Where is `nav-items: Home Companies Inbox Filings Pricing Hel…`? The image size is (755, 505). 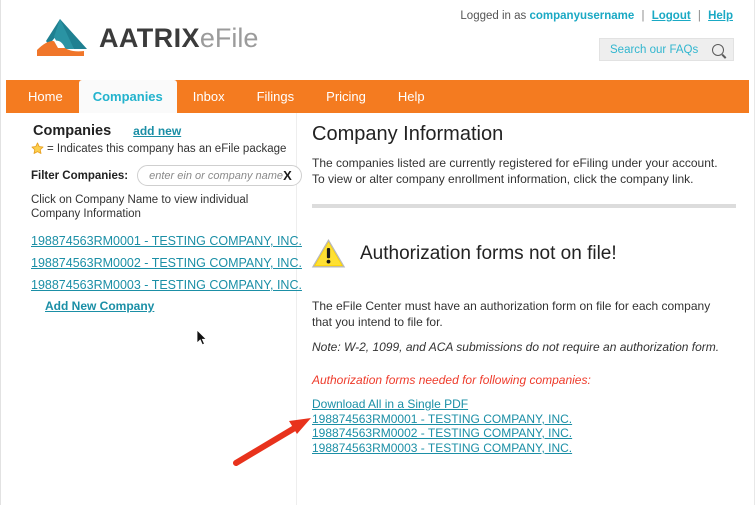 nav-items: Home Companies Inbox Filings Pricing Hel… is located at coordinates (377, 96).